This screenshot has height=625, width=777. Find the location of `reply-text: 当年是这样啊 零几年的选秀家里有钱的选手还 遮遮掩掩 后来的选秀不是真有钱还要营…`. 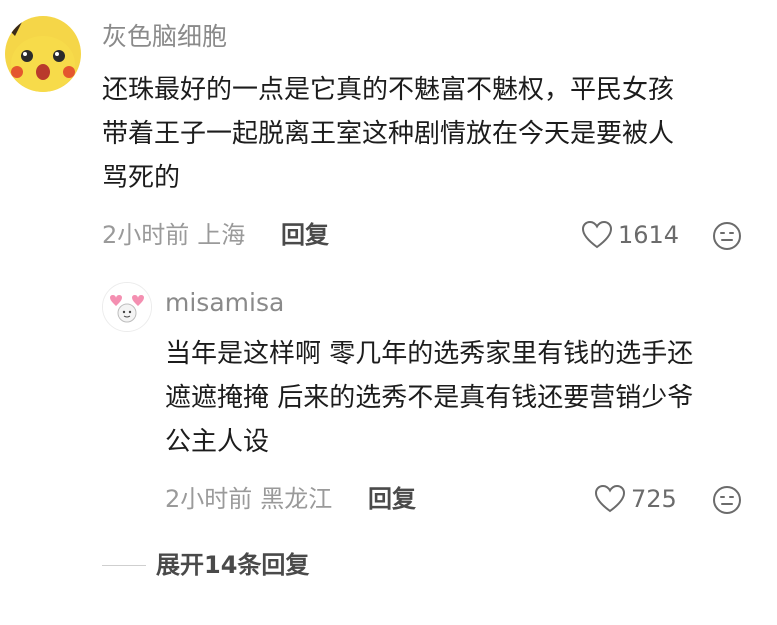

reply-text: 当年是这样啊 零几年的选秀家里有钱的选手还 遮遮掩掩 后来的选秀不是真有钱还要营… is located at coordinates (429, 398).